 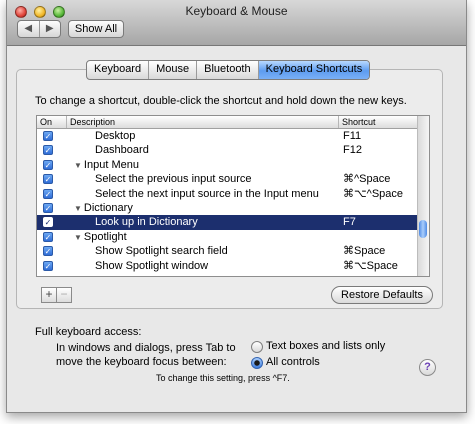 I want to click on full-keyboard-access-label: Full keyboard access:, so click(x=88, y=332).